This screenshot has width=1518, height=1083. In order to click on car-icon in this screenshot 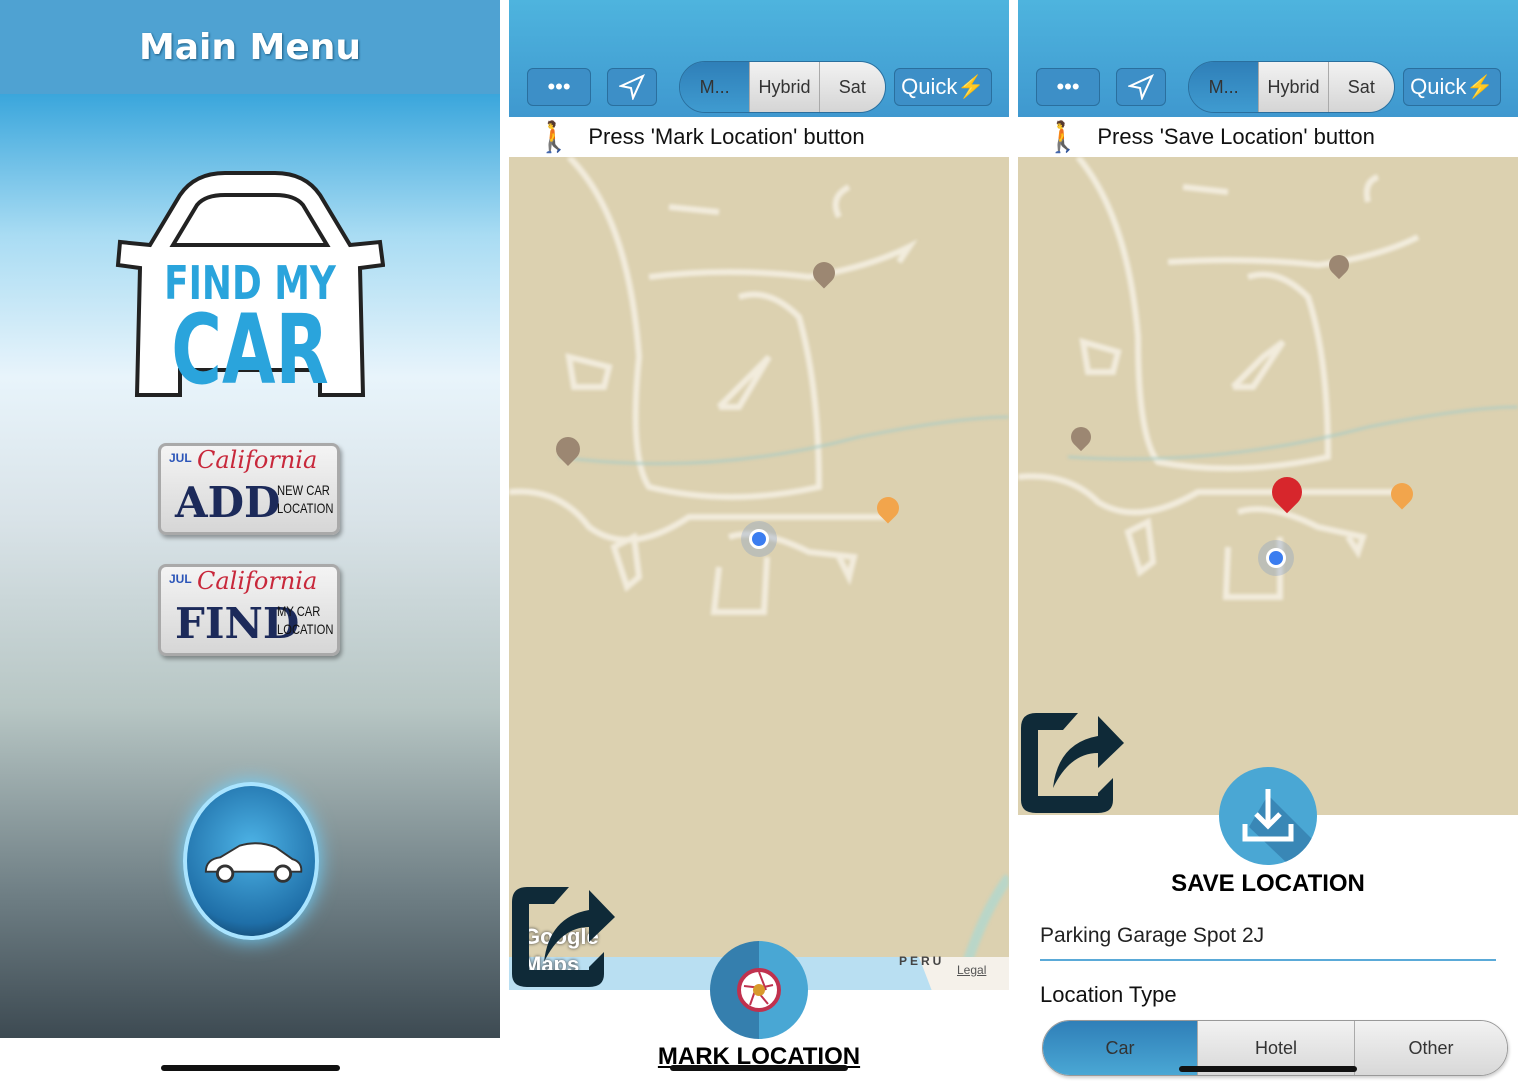, I will do `click(253, 862)`.